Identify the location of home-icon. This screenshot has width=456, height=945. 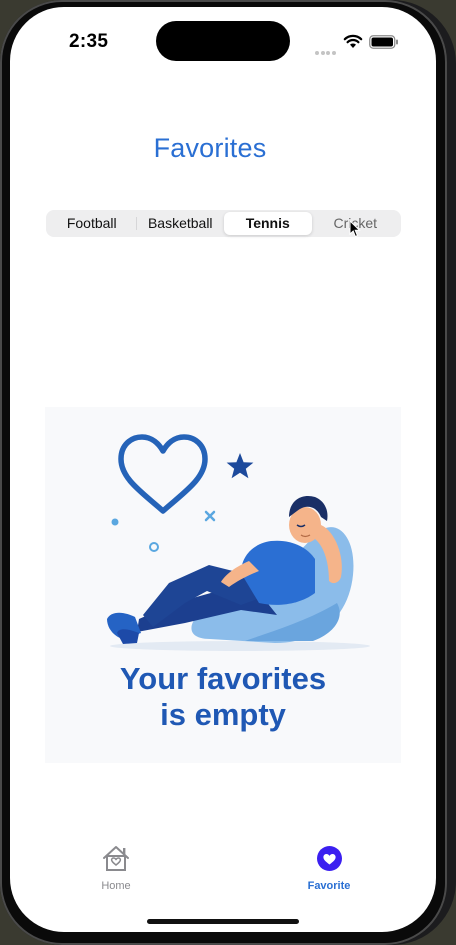
(116, 858).